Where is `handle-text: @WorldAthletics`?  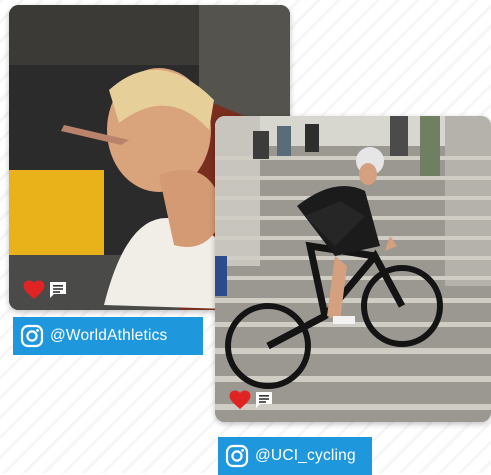 handle-text: @WorldAthletics is located at coordinates (109, 335).